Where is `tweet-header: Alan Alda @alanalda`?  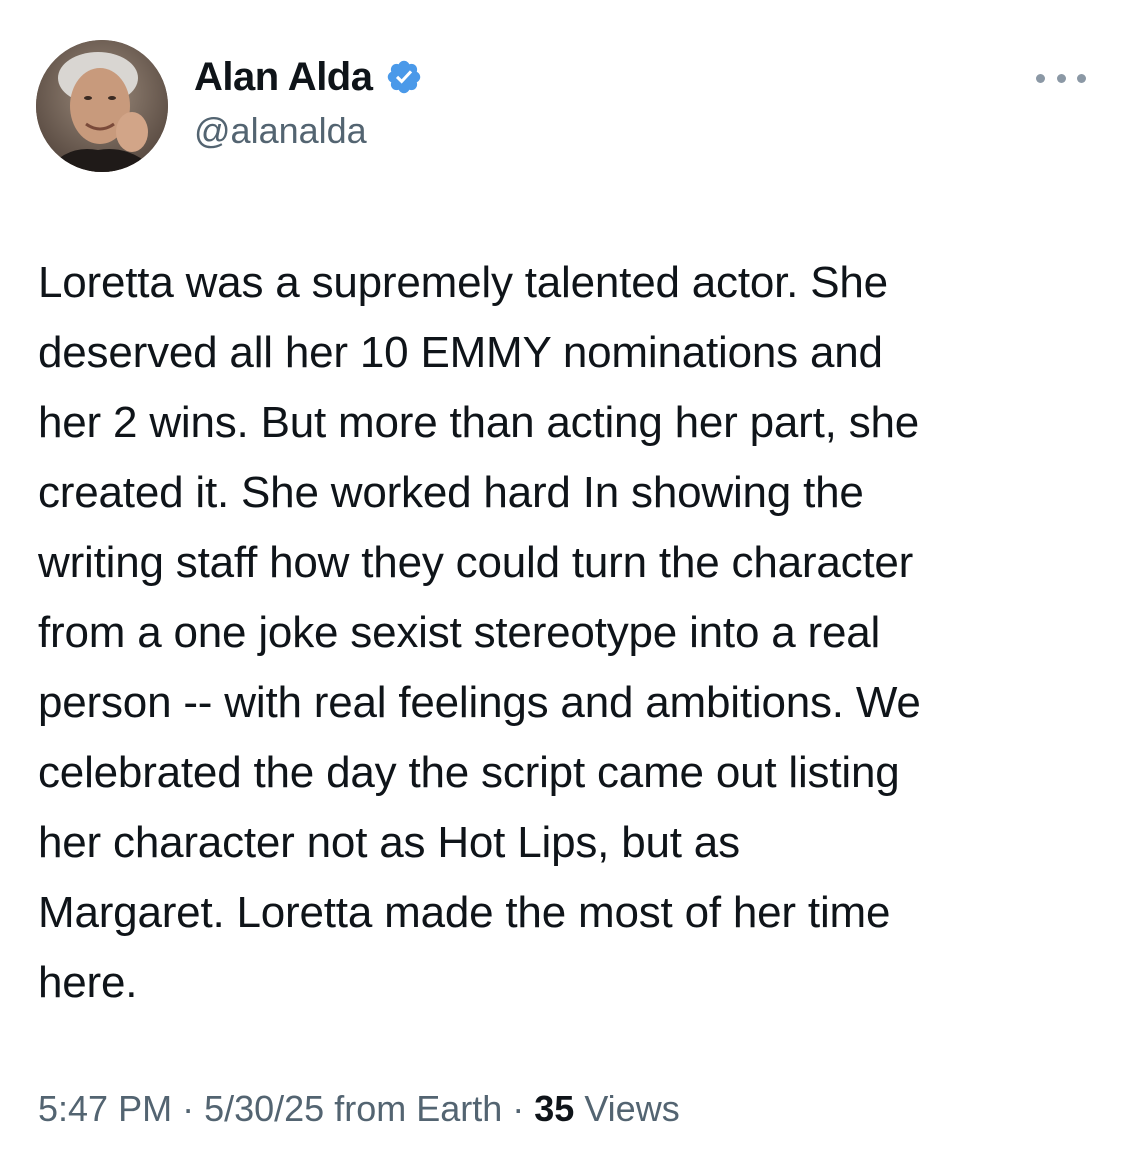 tweet-header: Alan Alda @alanalda is located at coordinates (566, 106).